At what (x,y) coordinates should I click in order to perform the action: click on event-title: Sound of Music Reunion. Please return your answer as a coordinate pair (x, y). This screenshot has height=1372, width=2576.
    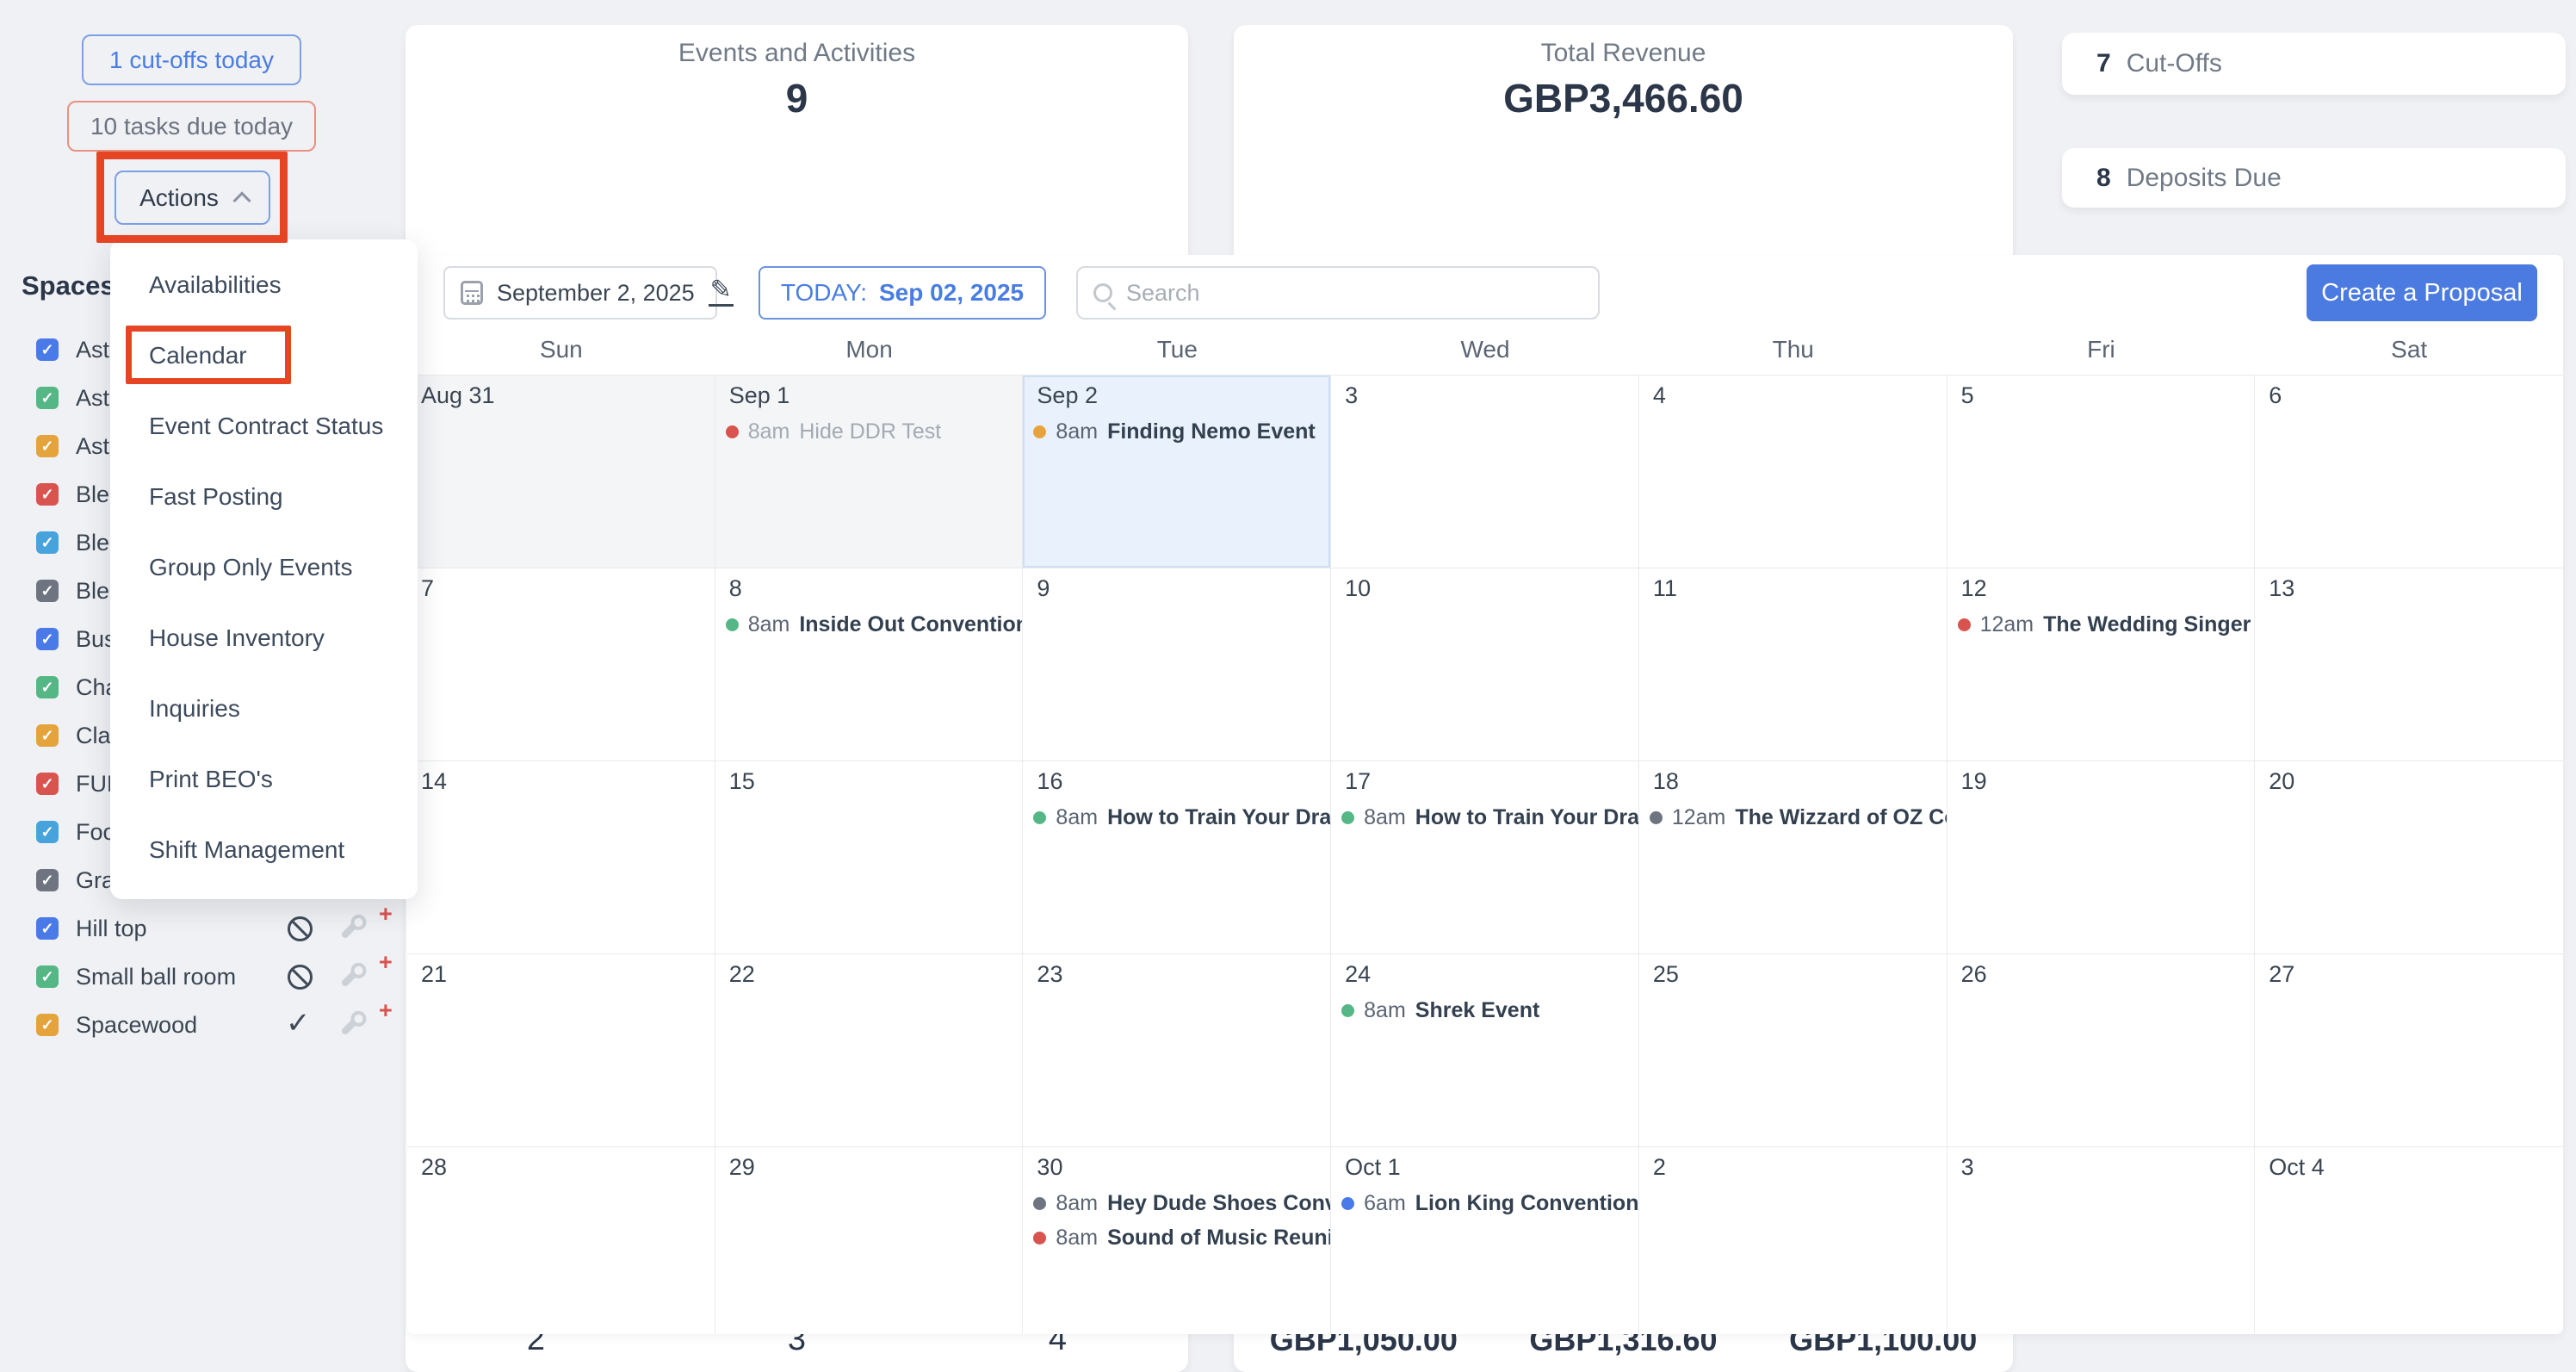
    Looking at the image, I should click on (1218, 1237).